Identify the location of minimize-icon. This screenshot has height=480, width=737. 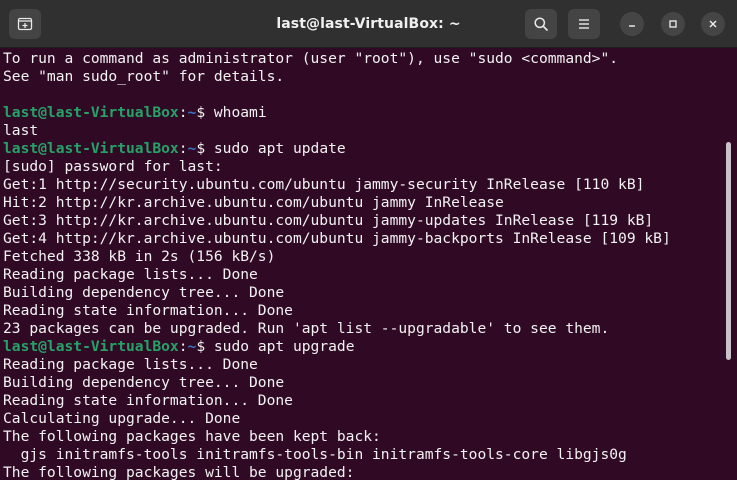
(632, 26).